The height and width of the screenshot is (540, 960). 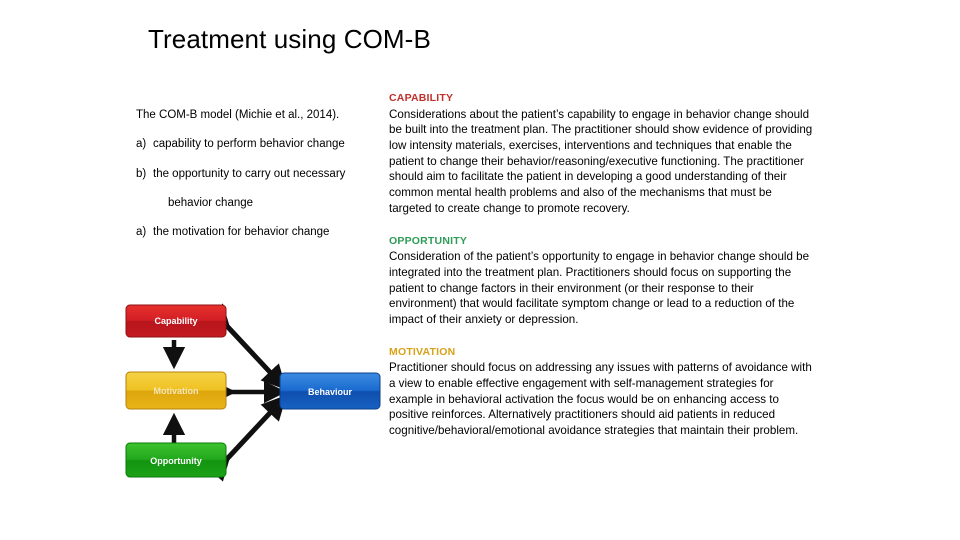 I want to click on list-item-label: the motivation for behavior change, so click(x=241, y=232).